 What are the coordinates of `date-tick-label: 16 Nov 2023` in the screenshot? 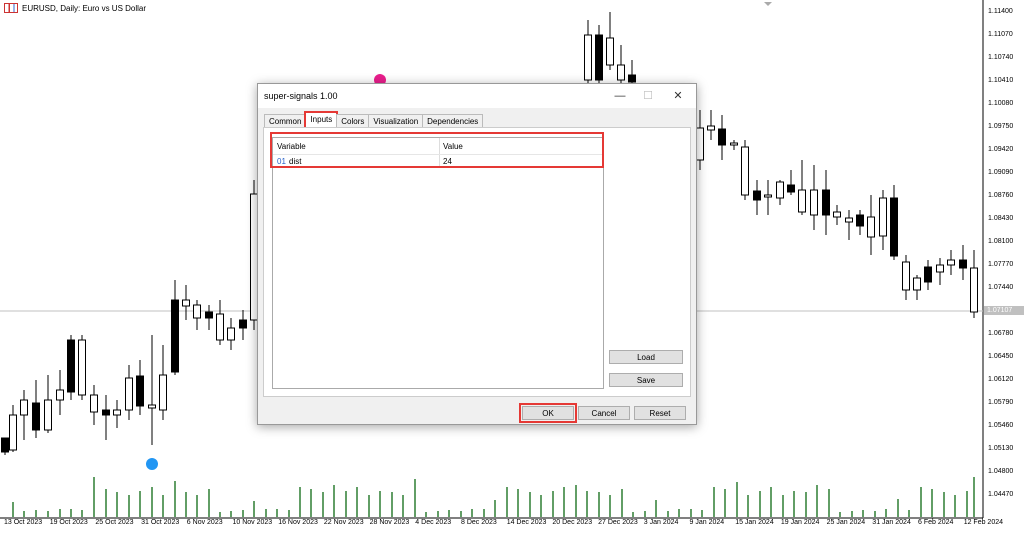 It's located at (298, 522).